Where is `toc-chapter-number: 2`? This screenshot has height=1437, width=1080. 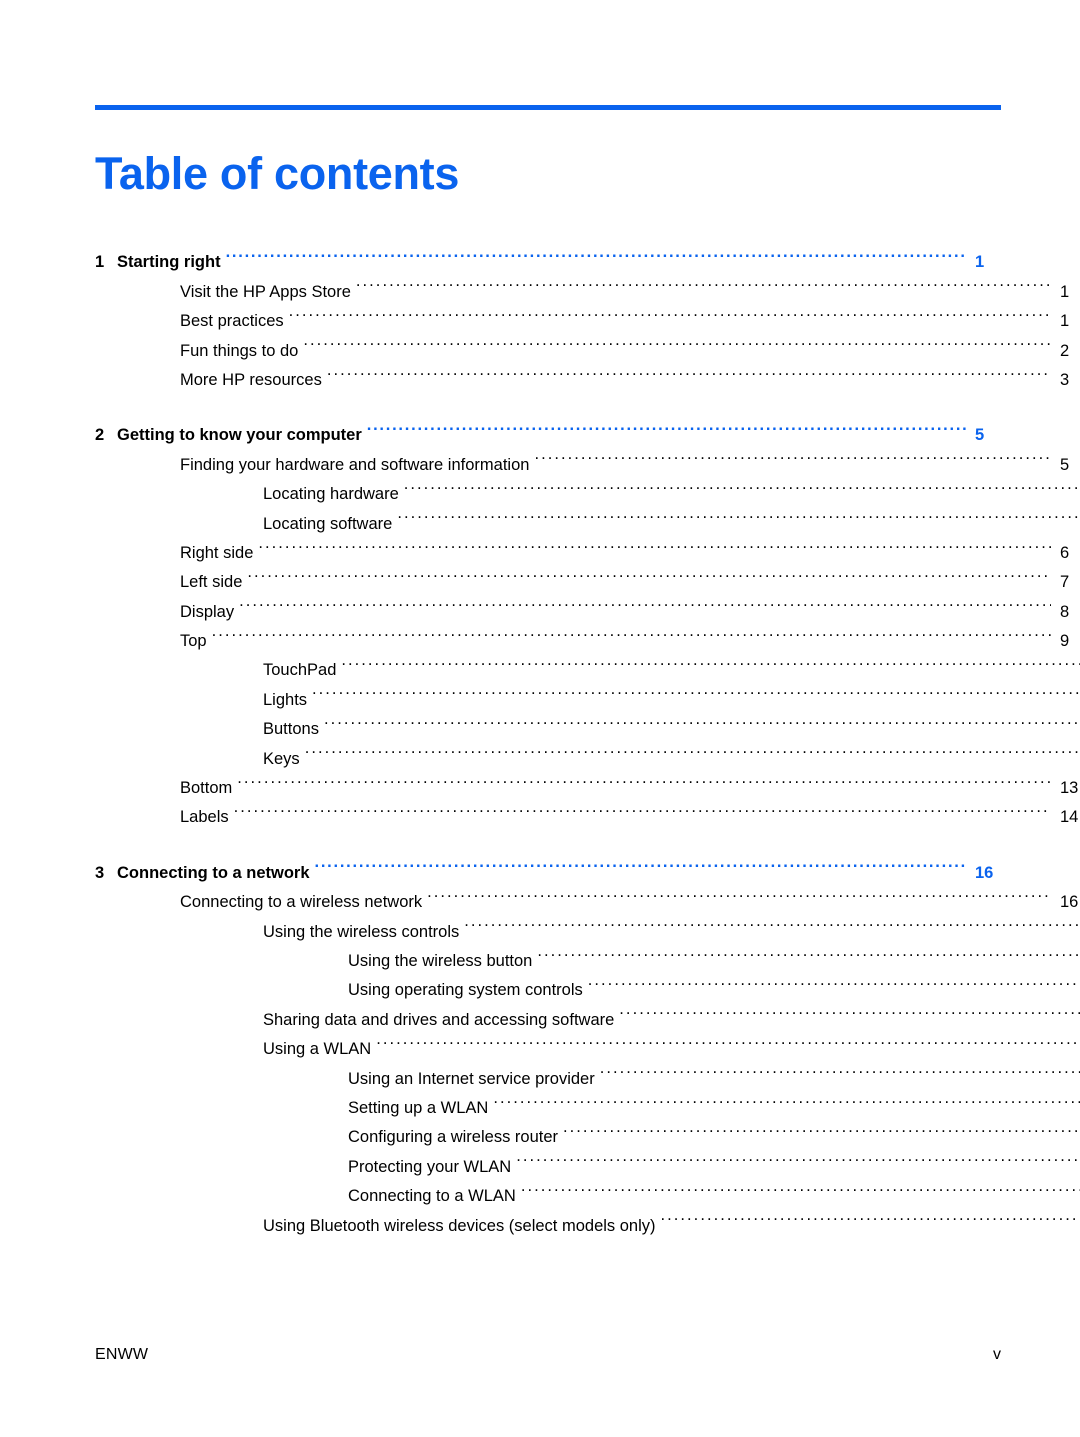 toc-chapter-number: 2 is located at coordinates (100, 435).